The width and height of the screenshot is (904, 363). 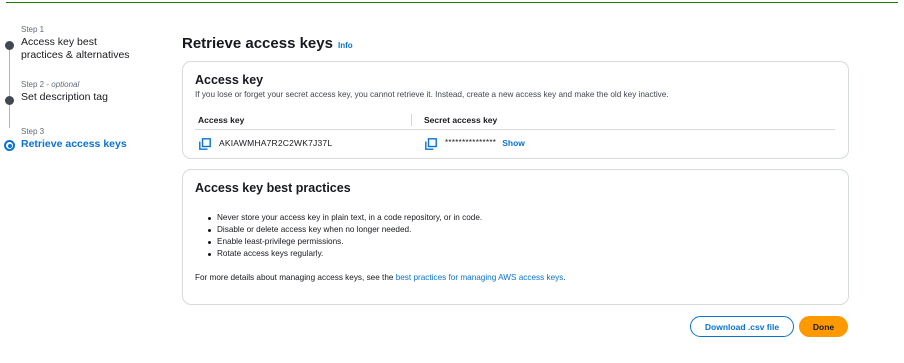 What do you see at coordinates (742, 326) in the screenshot?
I see `download-csv-button: Download .csv file` at bounding box center [742, 326].